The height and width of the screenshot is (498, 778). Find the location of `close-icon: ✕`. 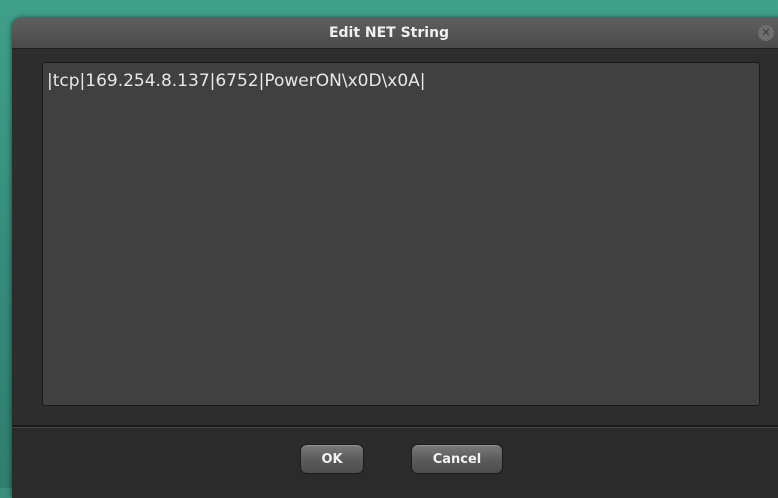

close-icon: ✕ is located at coordinates (766, 33).